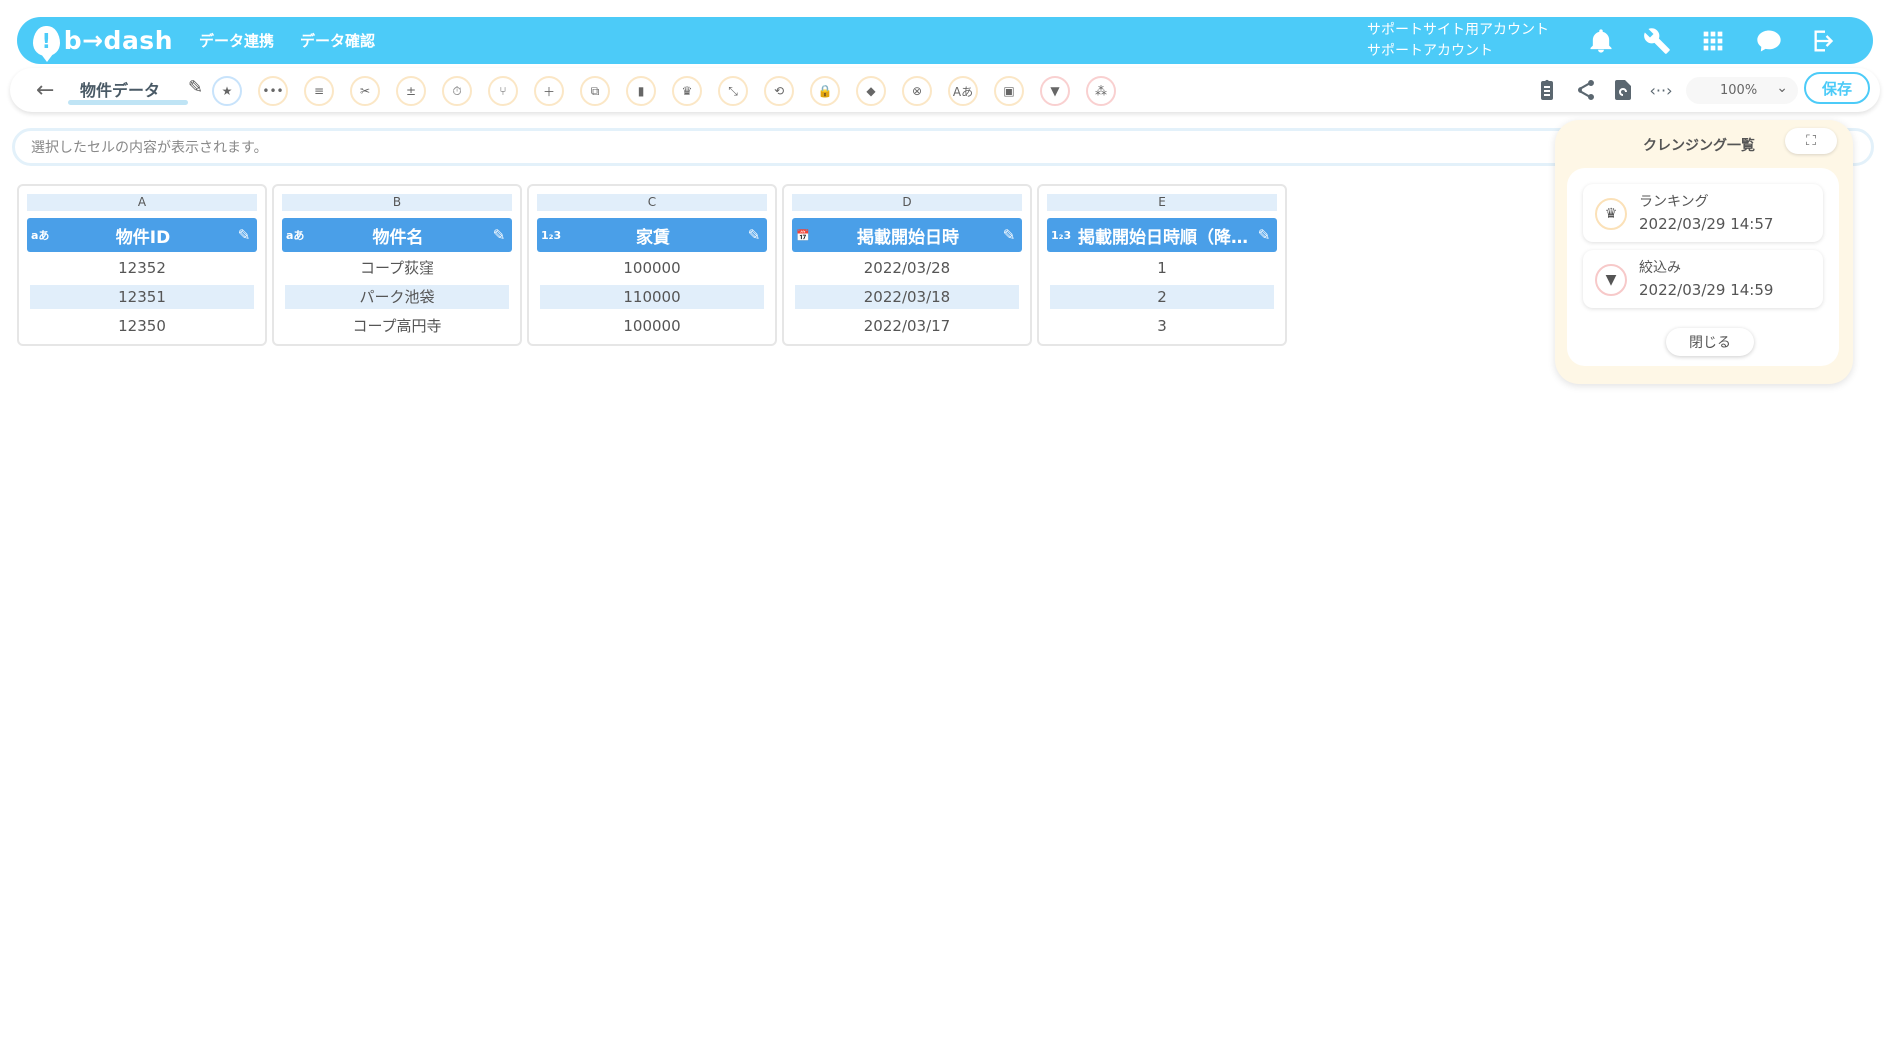 This screenshot has height=1063, width=1890. What do you see at coordinates (411, 91) in the screenshot?
I see `calc-icon: ±` at bounding box center [411, 91].